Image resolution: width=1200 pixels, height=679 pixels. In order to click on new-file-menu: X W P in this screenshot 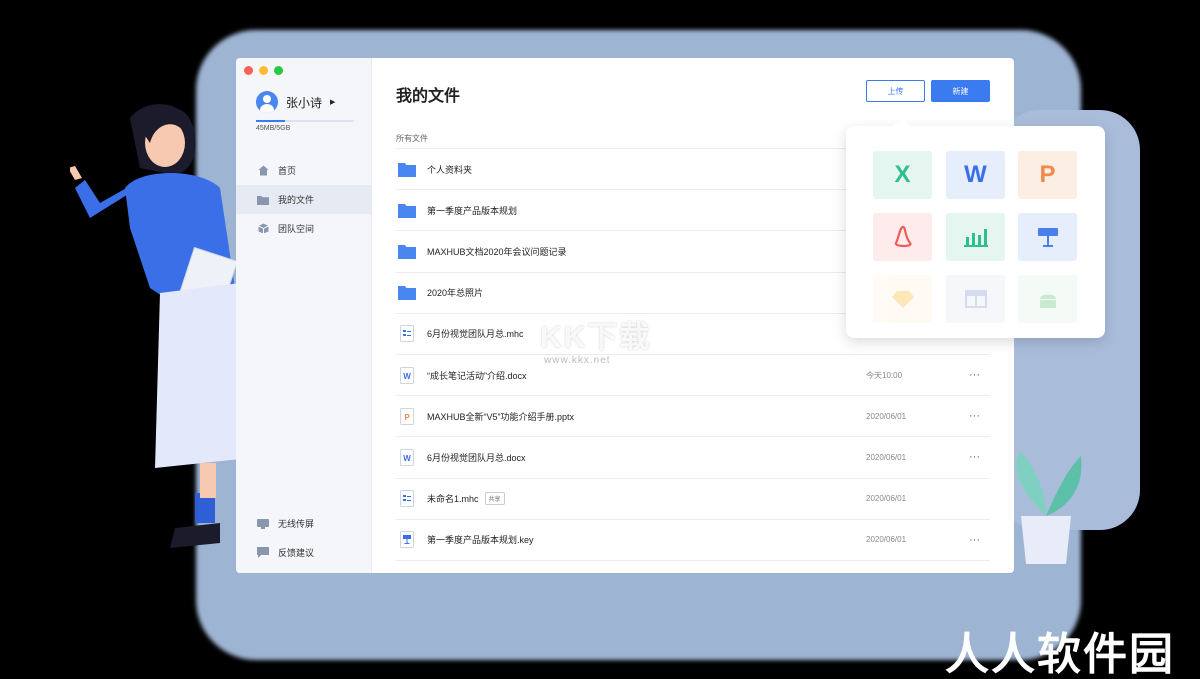, I will do `click(975, 232)`.